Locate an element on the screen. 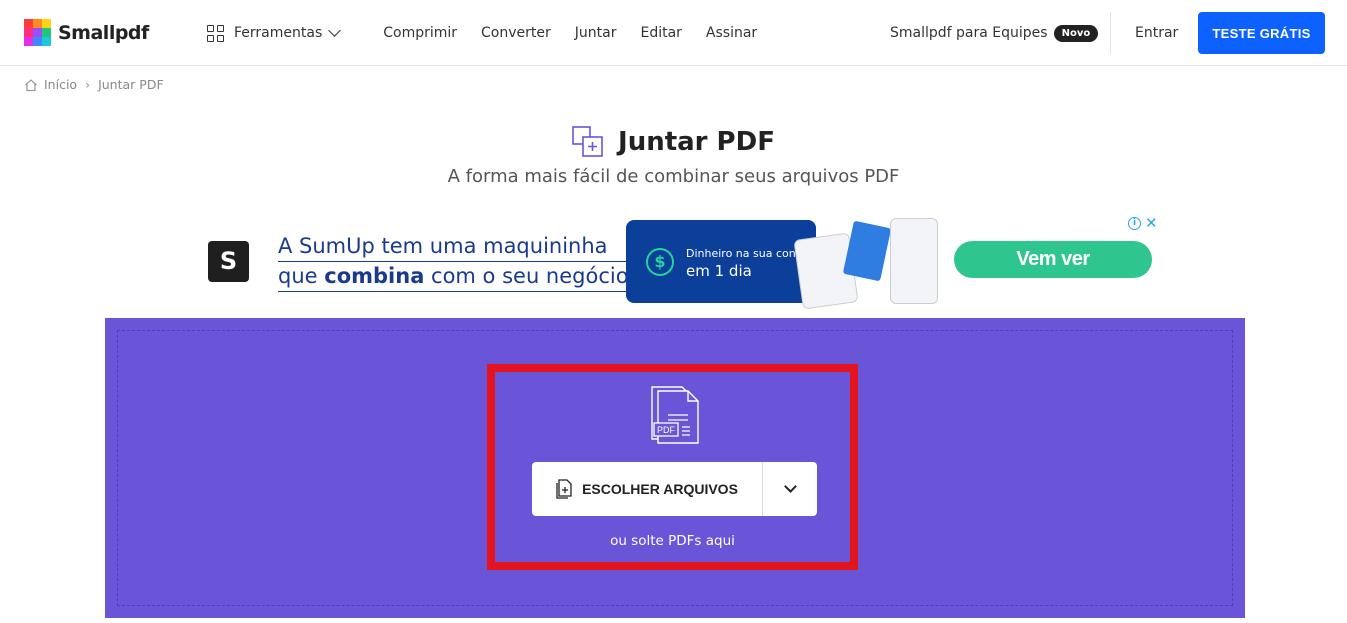  smallpdf-logo-icon is located at coordinates (37, 32).